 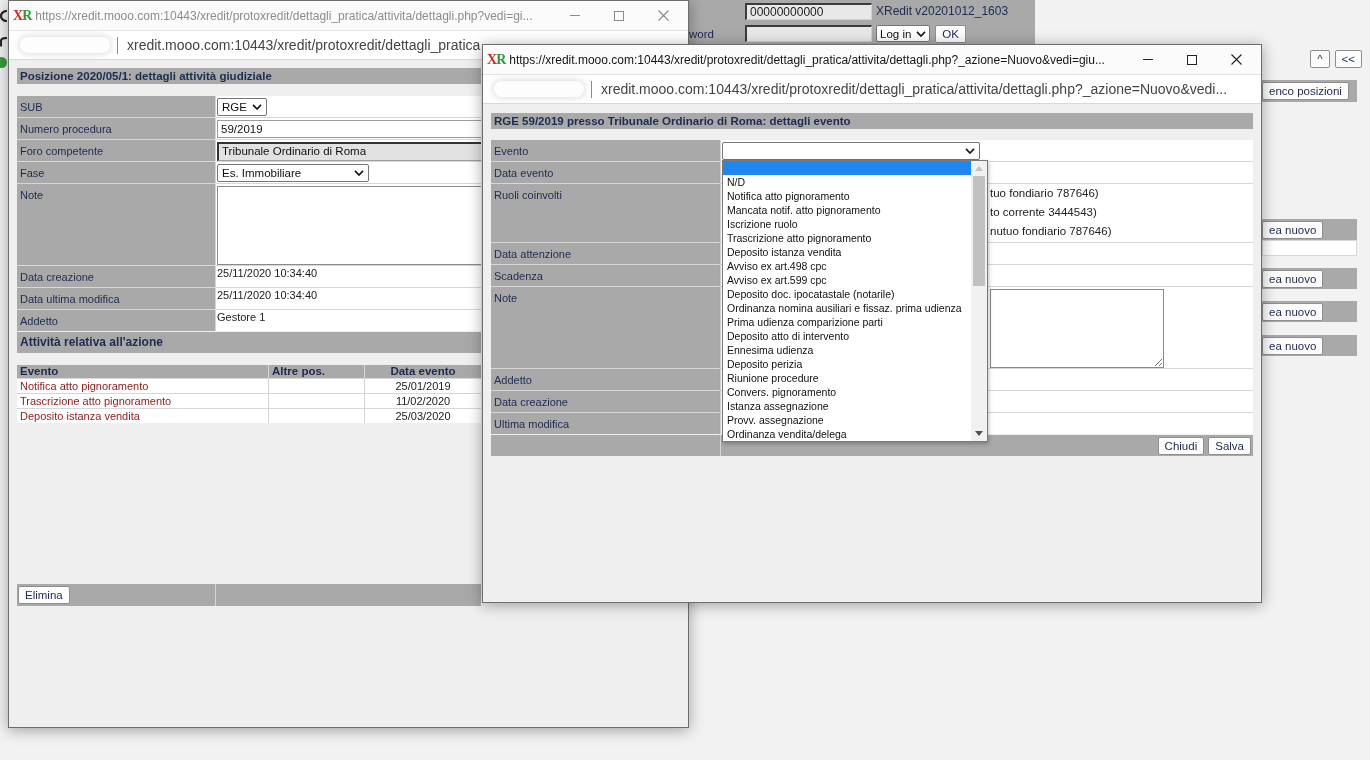 I want to click on field-label: Data attenzione, so click(x=605, y=253).